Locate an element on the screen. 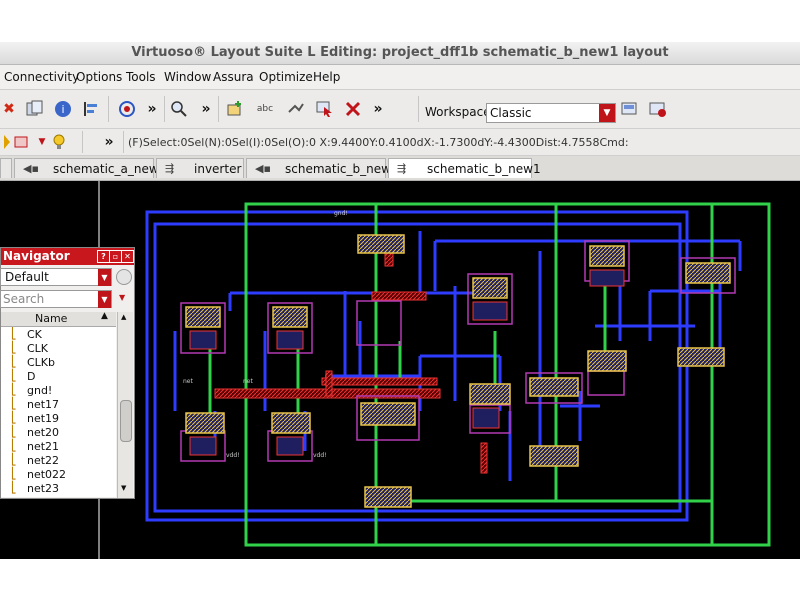 The width and height of the screenshot is (800, 600). tab-schematic-a-new: ◀▪ schematic_a_new is located at coordinates (86, 168).